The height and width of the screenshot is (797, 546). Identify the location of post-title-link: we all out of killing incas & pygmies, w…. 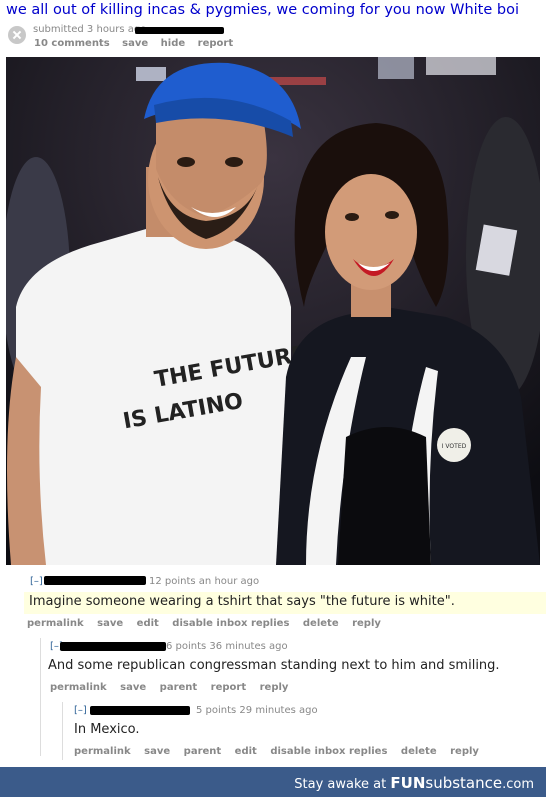
(262, 10).